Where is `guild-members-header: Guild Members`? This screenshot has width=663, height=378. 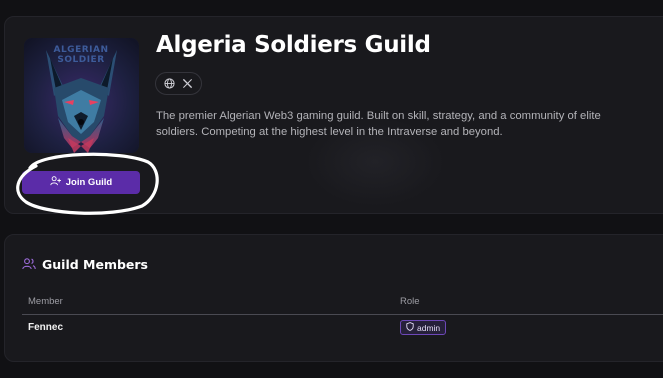
guild-members-header: Guild Members is located at coordinates (85, 264).